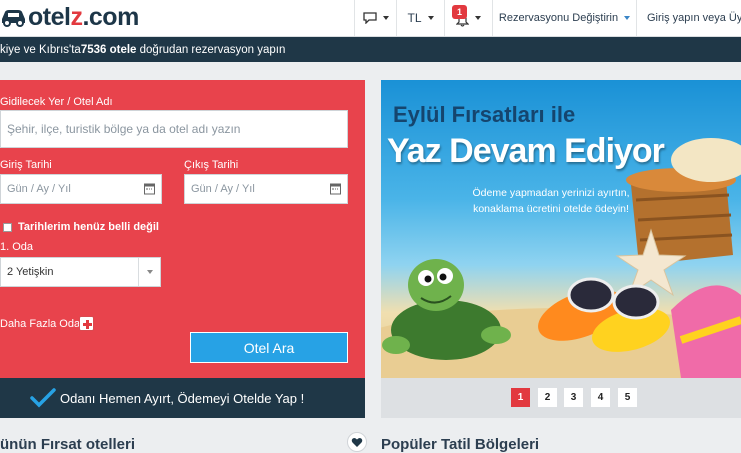 The width and height of the screenshot is (741, 453). I want to click on banner-subtext-1: Ödeme yapmadan yerinizi ayırtın,, so click(551, 193).